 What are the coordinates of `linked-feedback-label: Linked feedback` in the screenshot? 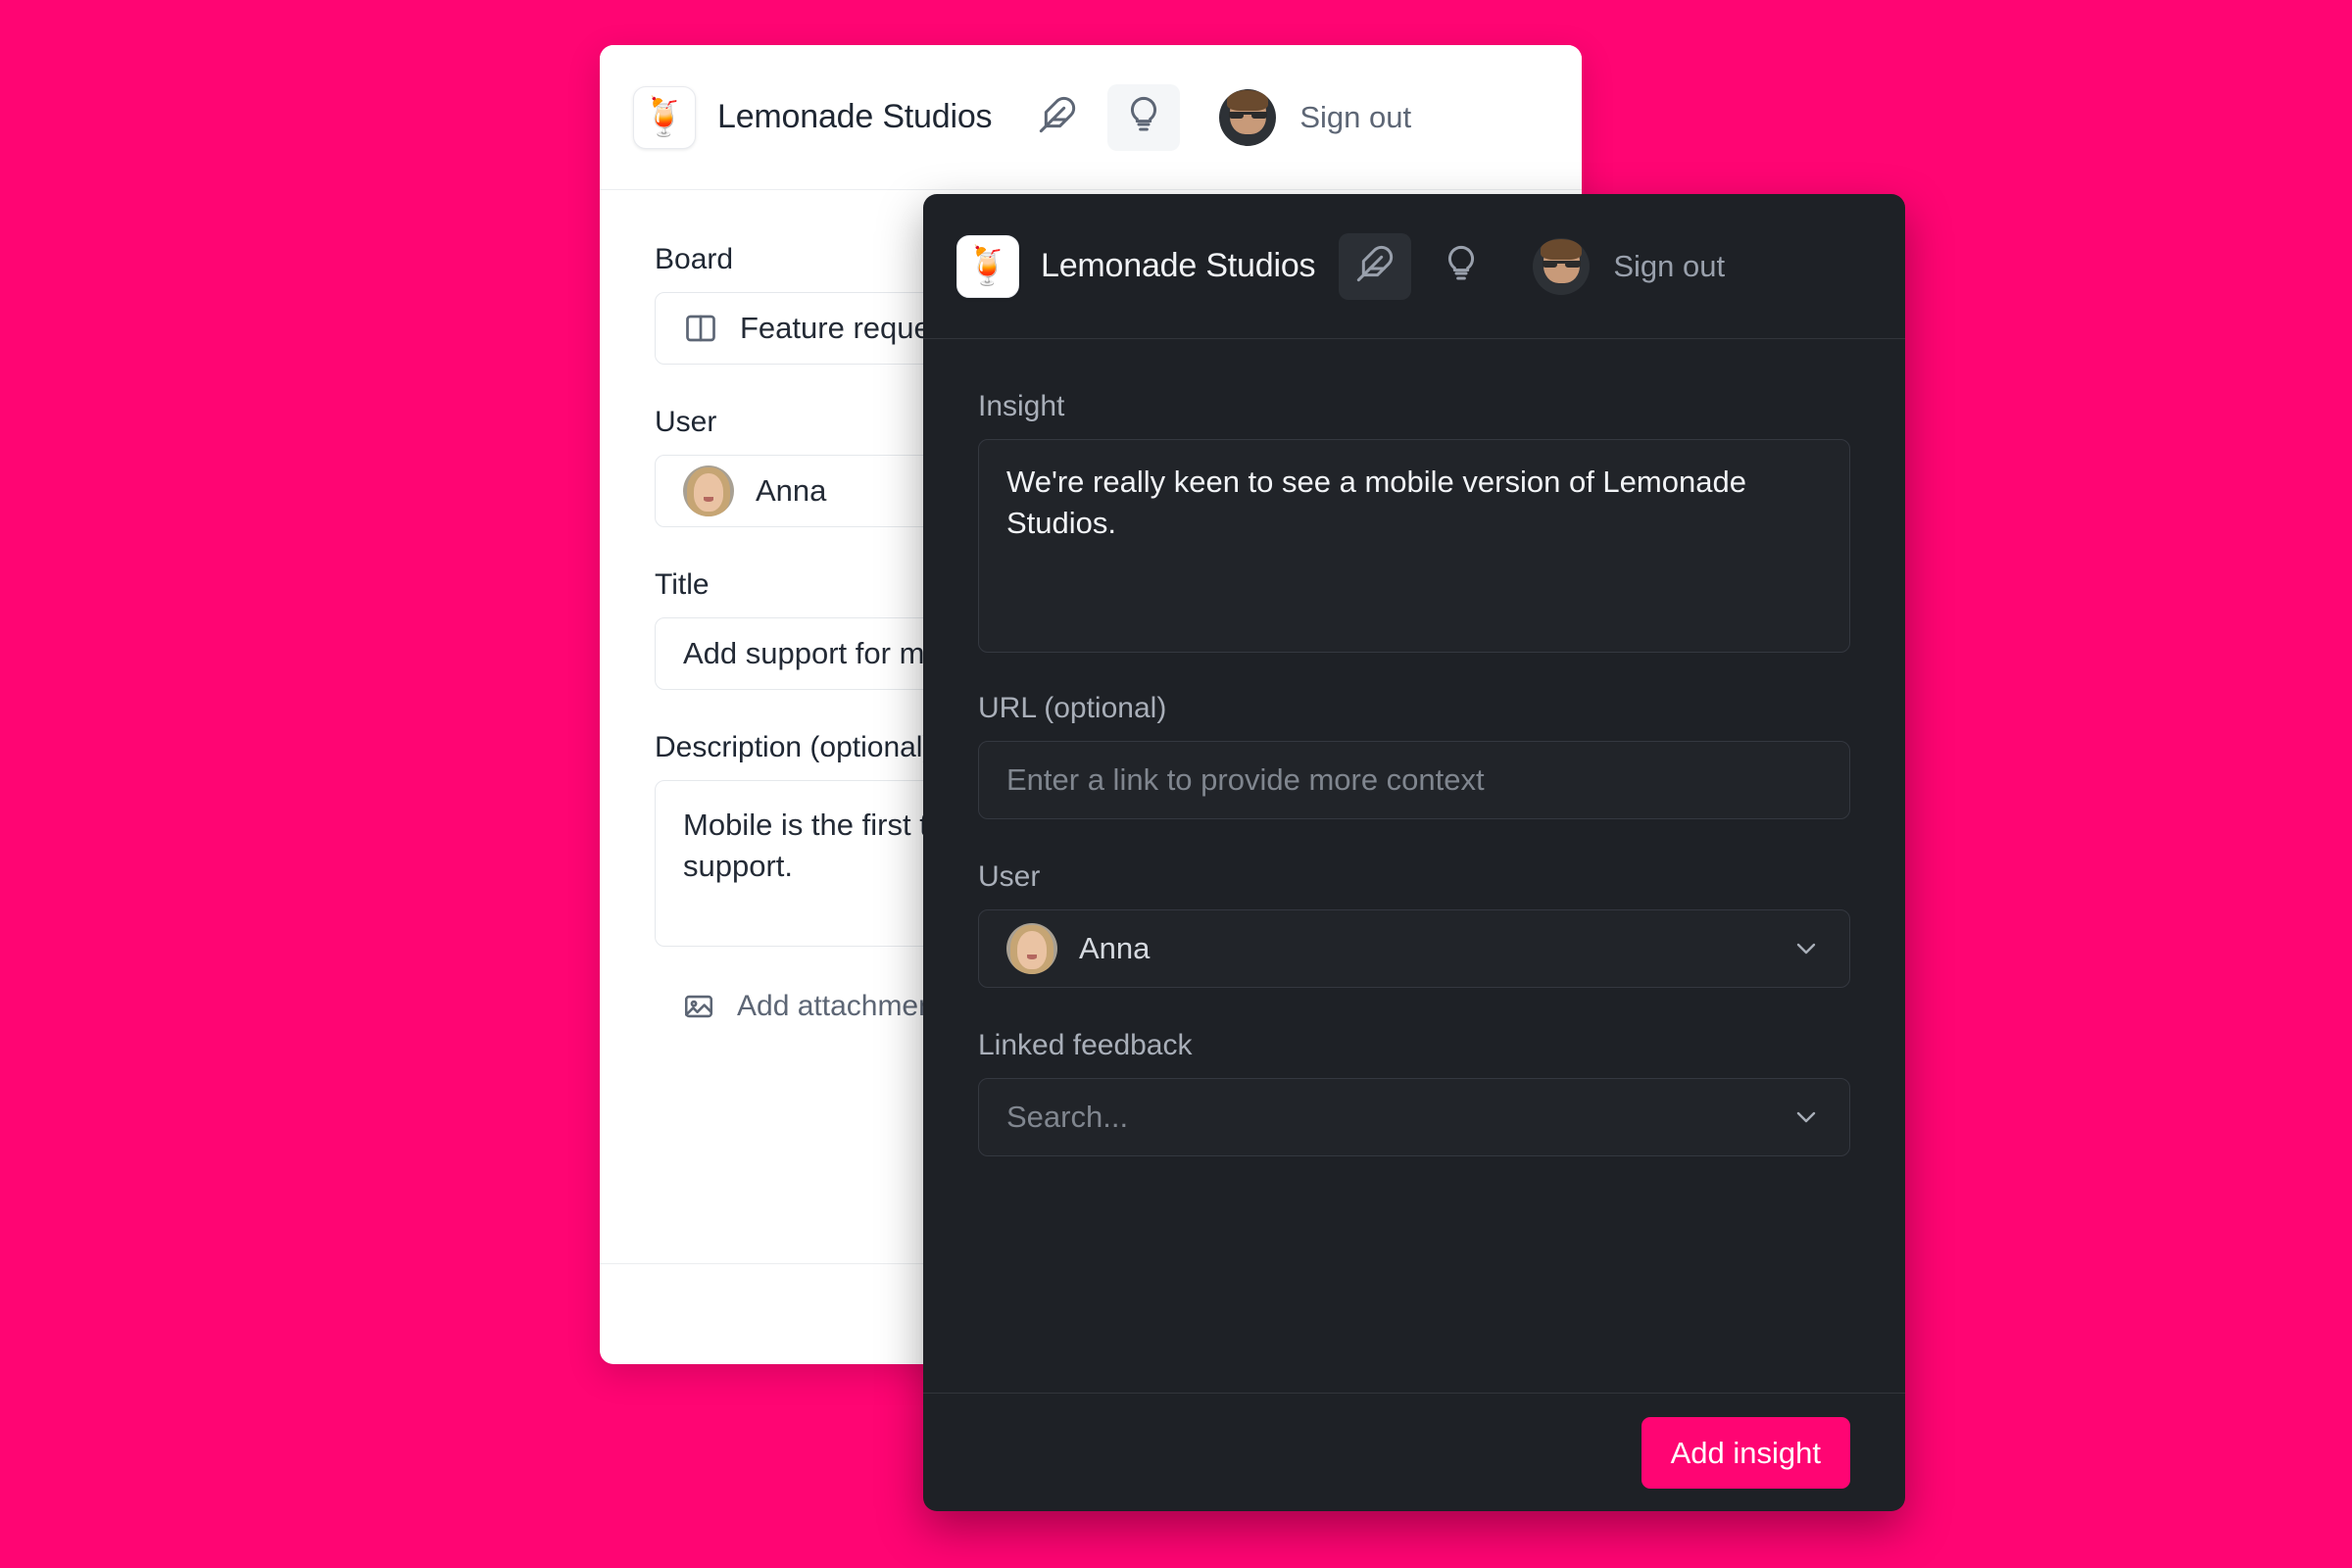 It's located at (1085, 1045).